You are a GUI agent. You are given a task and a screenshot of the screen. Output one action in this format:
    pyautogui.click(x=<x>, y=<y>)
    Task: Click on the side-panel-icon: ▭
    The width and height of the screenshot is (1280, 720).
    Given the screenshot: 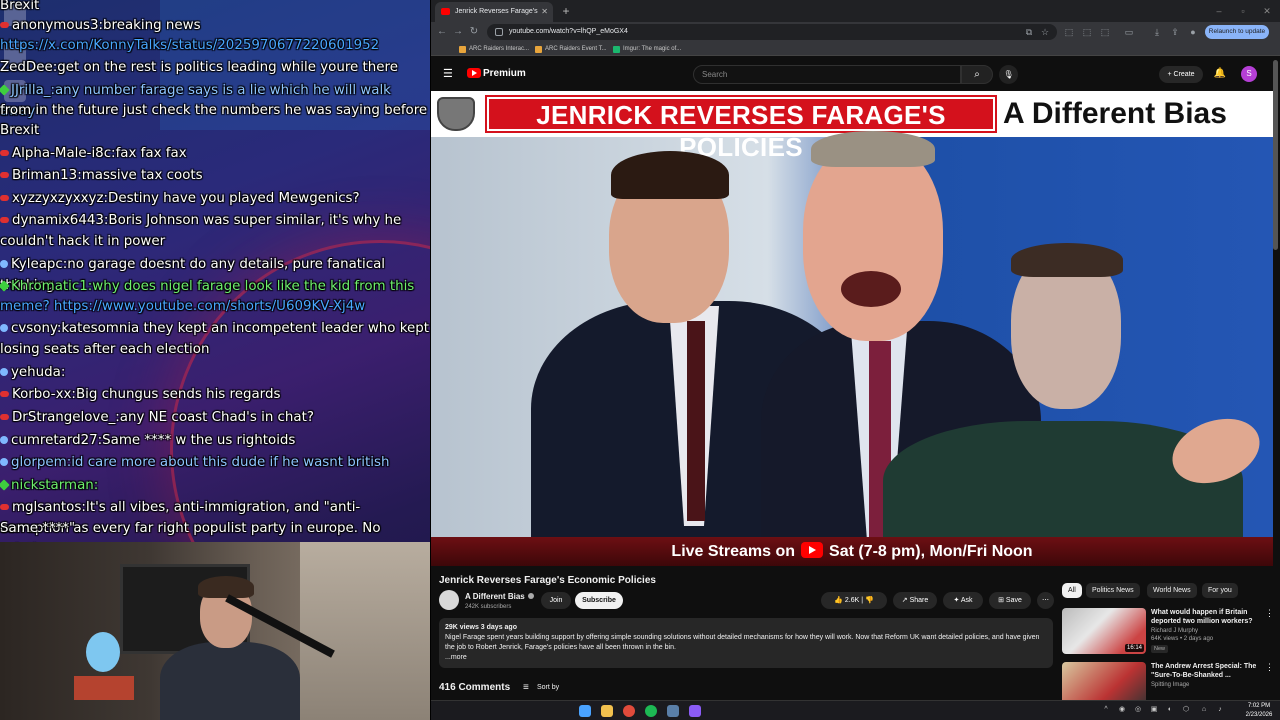 What is the action you would take?
    pyautogui.click(x=1129, y=32)
    